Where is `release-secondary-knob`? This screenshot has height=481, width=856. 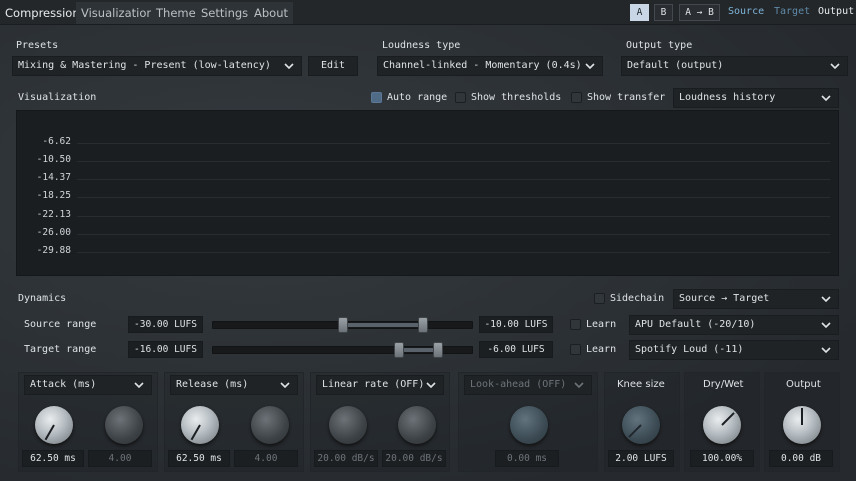
release-secondary-knob is located at coordinates (270, 425).